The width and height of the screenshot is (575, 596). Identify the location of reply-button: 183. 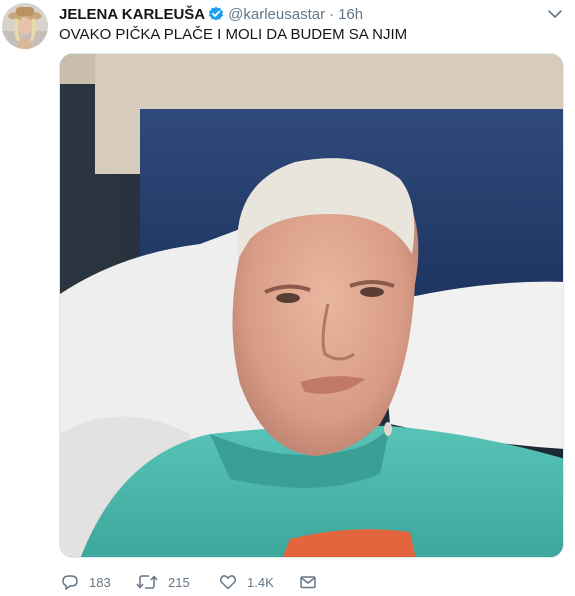
(86, 582).